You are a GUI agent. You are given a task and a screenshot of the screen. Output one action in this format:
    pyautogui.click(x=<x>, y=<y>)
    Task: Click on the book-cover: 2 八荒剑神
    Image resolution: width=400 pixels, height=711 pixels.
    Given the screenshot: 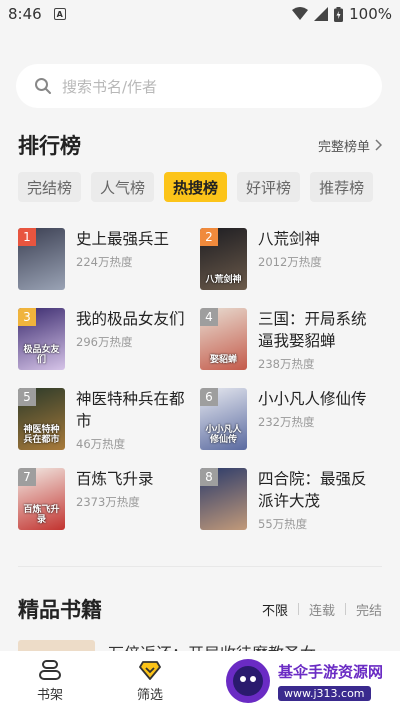 What is the action you would take?
    pyautogui.click(x=223, y=259)
    